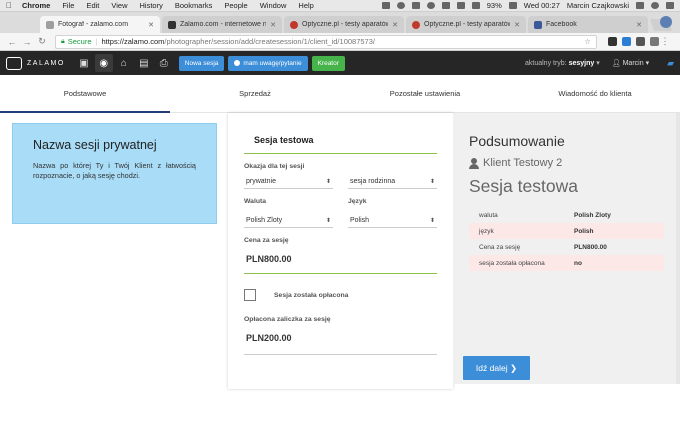 The width and height of the screenshot is (680, 425). I want to click on portrait-icon: ▤, so click(144, 63).